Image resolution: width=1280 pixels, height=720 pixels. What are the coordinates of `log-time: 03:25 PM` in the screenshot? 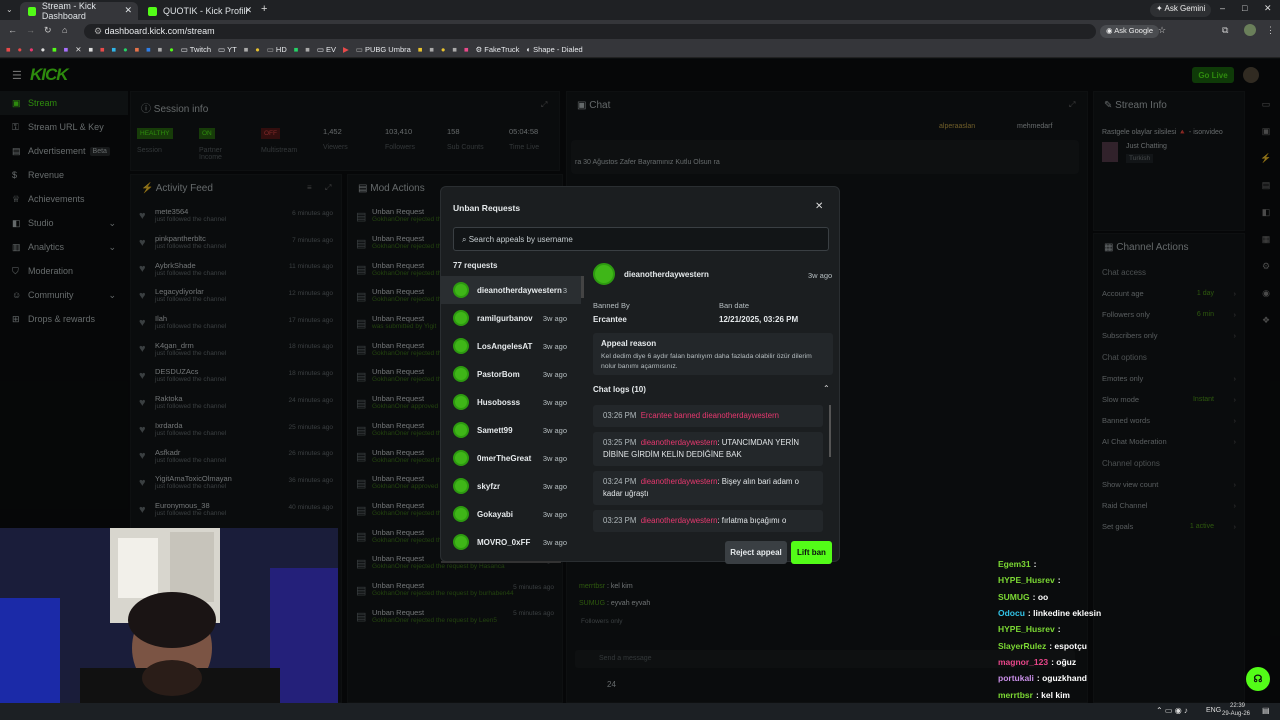 It's located at (620, 442).